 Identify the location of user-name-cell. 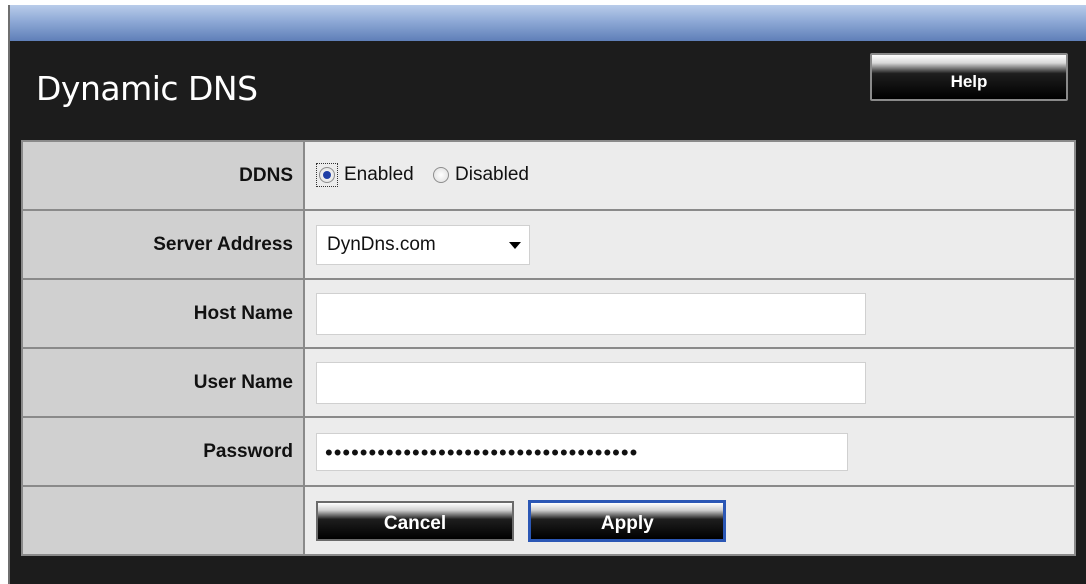
(689, 382).